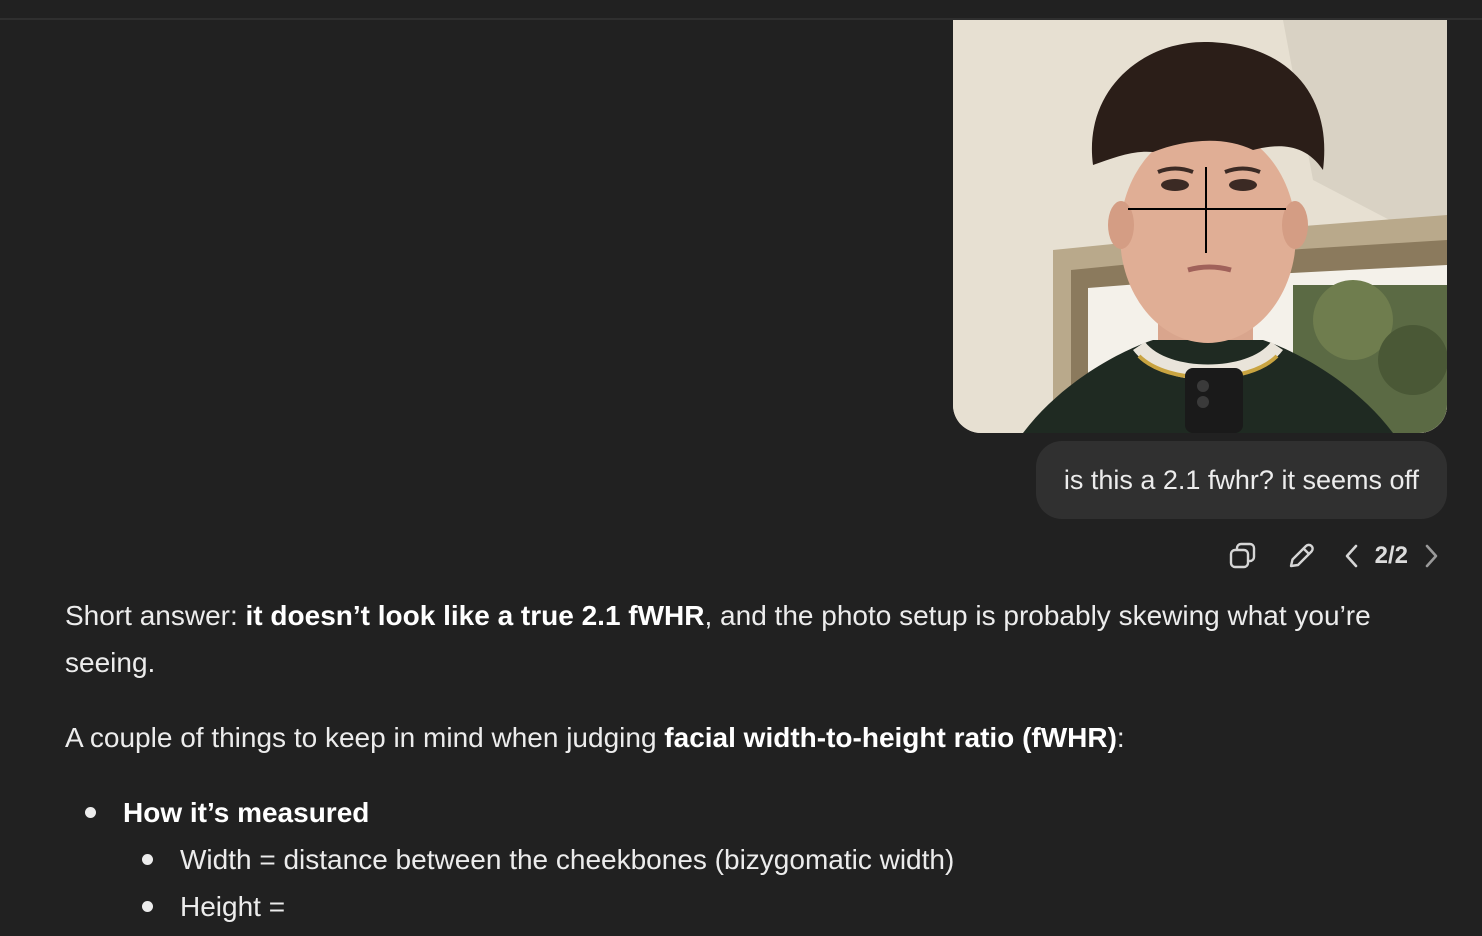  I want to click on list-item-title: How it’s measured, so click(246, 812).